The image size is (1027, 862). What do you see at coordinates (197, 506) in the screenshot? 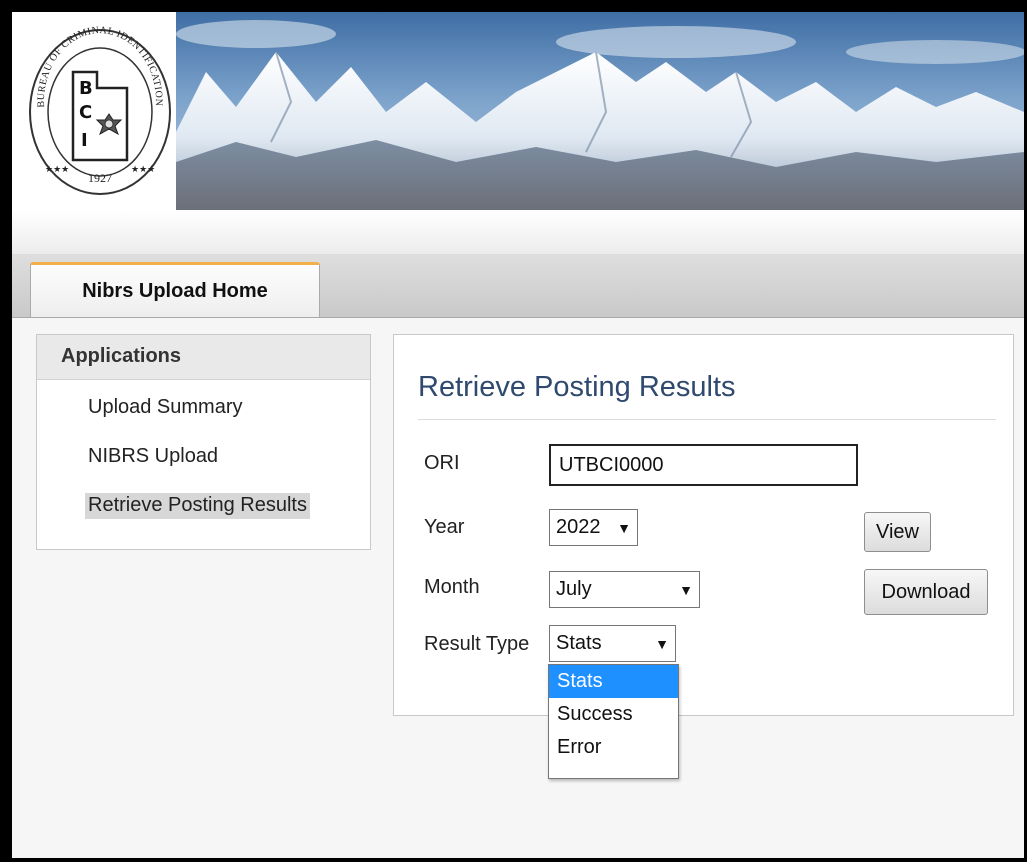
I see `sidebar-item-retrieve-posting-results: Retrieve Posting Results` at bounding box center [197, 506].